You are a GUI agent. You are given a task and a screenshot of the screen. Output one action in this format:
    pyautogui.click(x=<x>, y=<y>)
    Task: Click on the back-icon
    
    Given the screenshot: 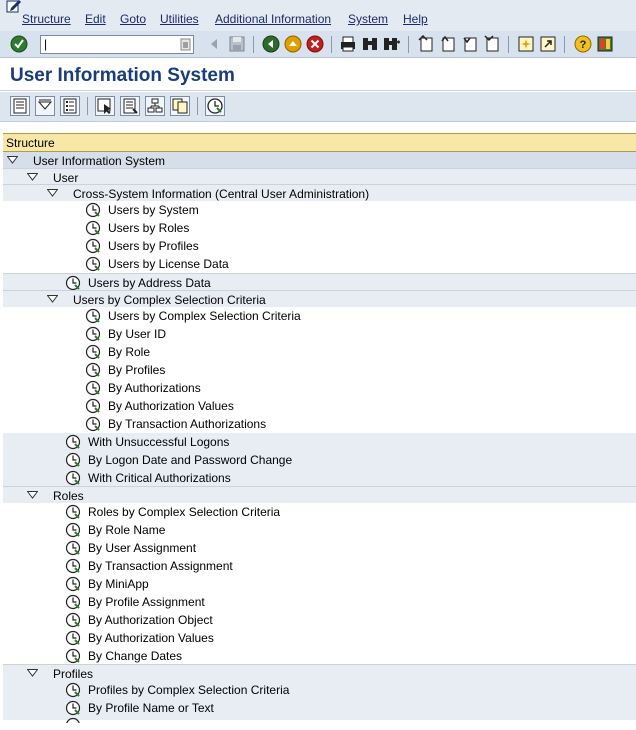 What is the action you would take?
    pyautogui.click(x=271, y=44)
    